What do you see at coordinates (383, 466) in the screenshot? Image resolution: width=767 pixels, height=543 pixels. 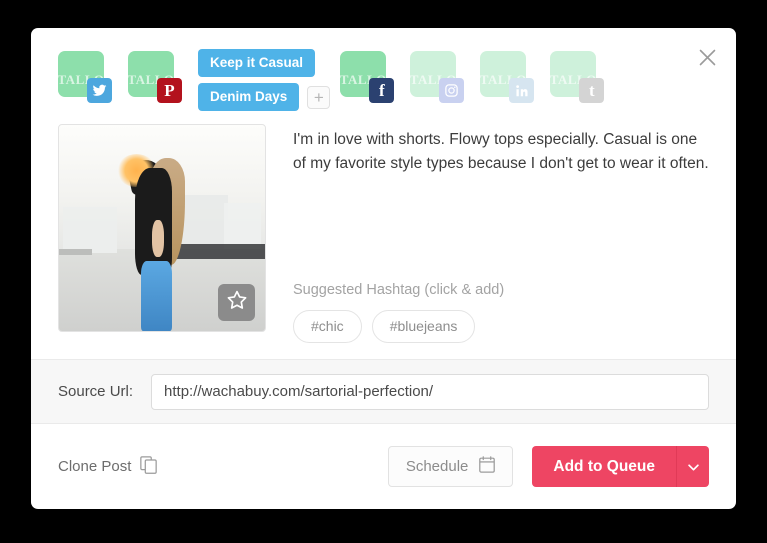 I see `modal-footer: Clone Post Schedule Add to Queue` at bounding box center [383, 466].